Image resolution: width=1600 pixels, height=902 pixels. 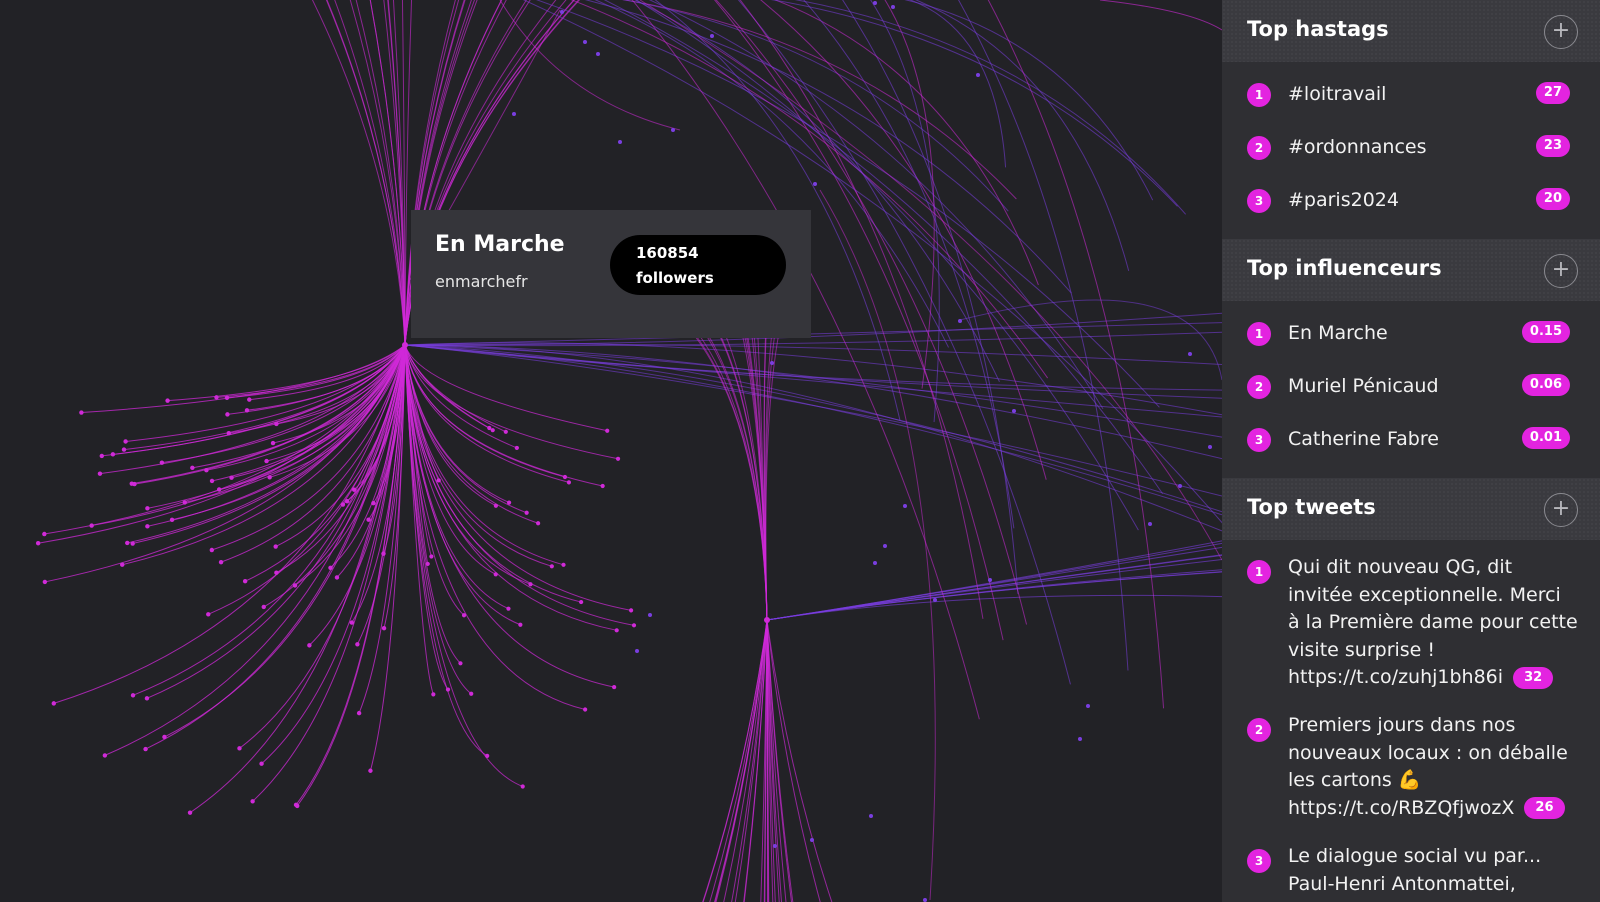 What do you see at coordinates (1561, 510) in the screenshot?
I see `plus-icon: +` at bounding box center [1561, 510].